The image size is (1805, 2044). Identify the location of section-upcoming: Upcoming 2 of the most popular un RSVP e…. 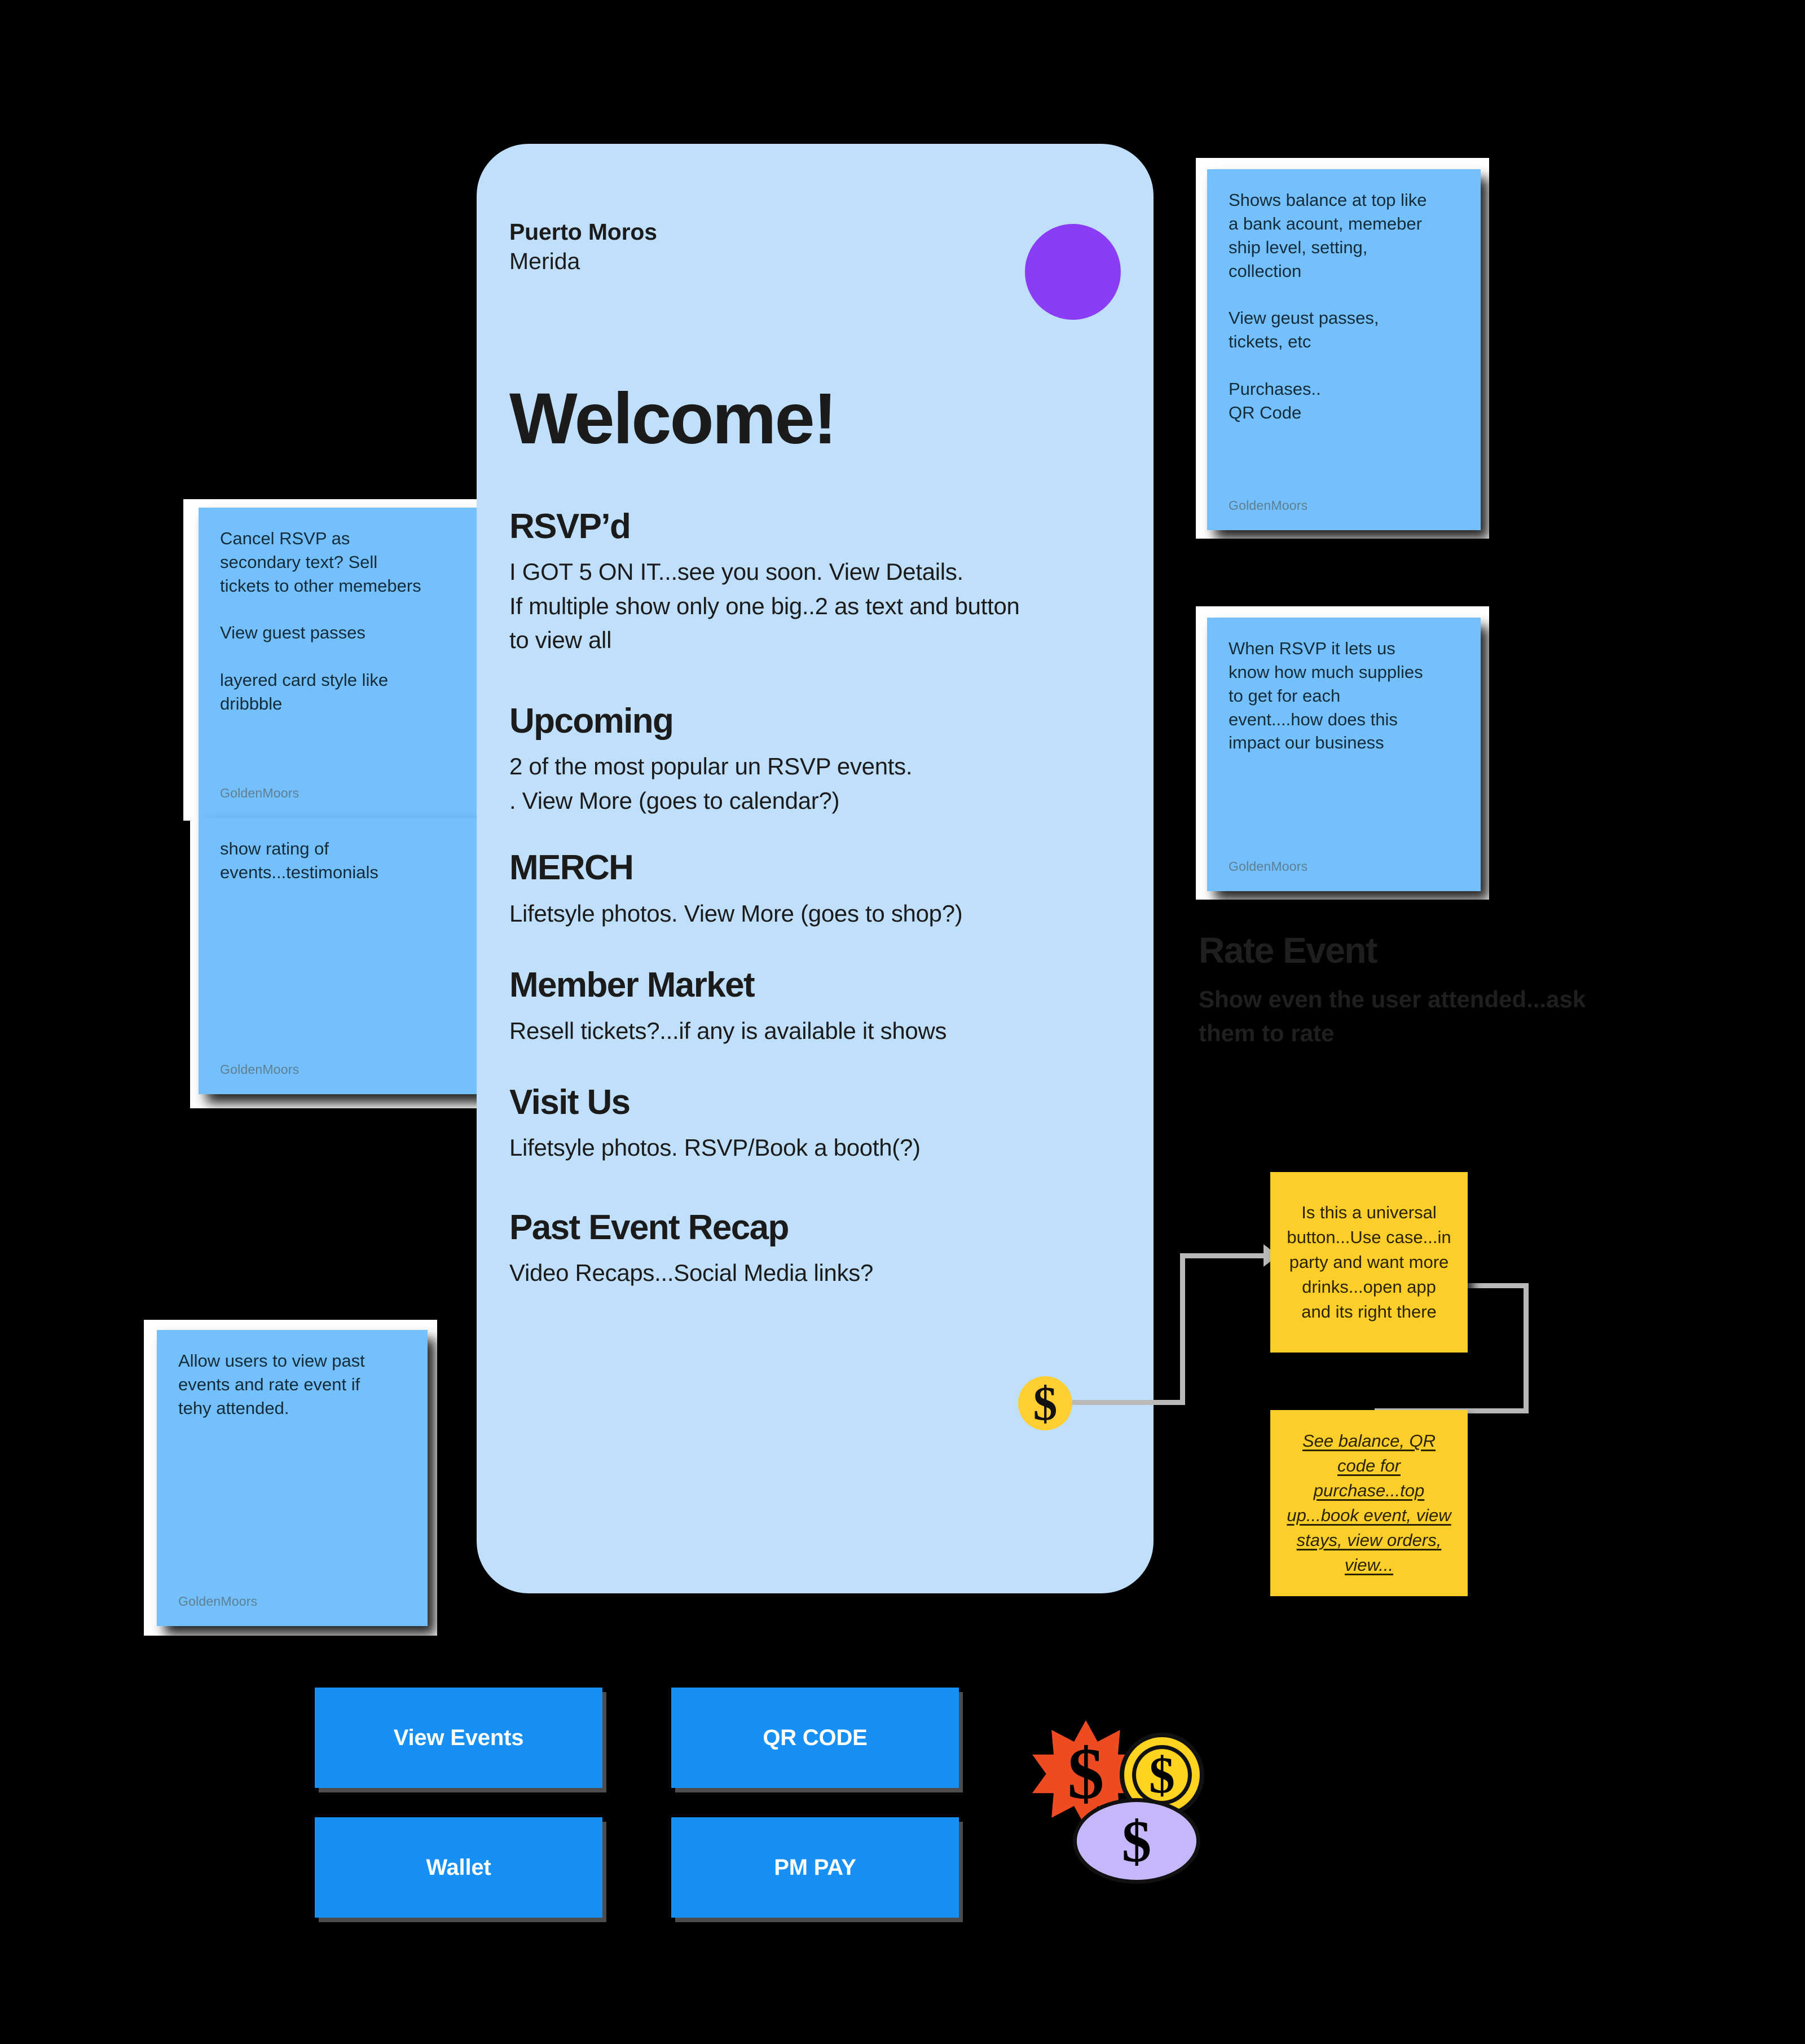
(815, 760).